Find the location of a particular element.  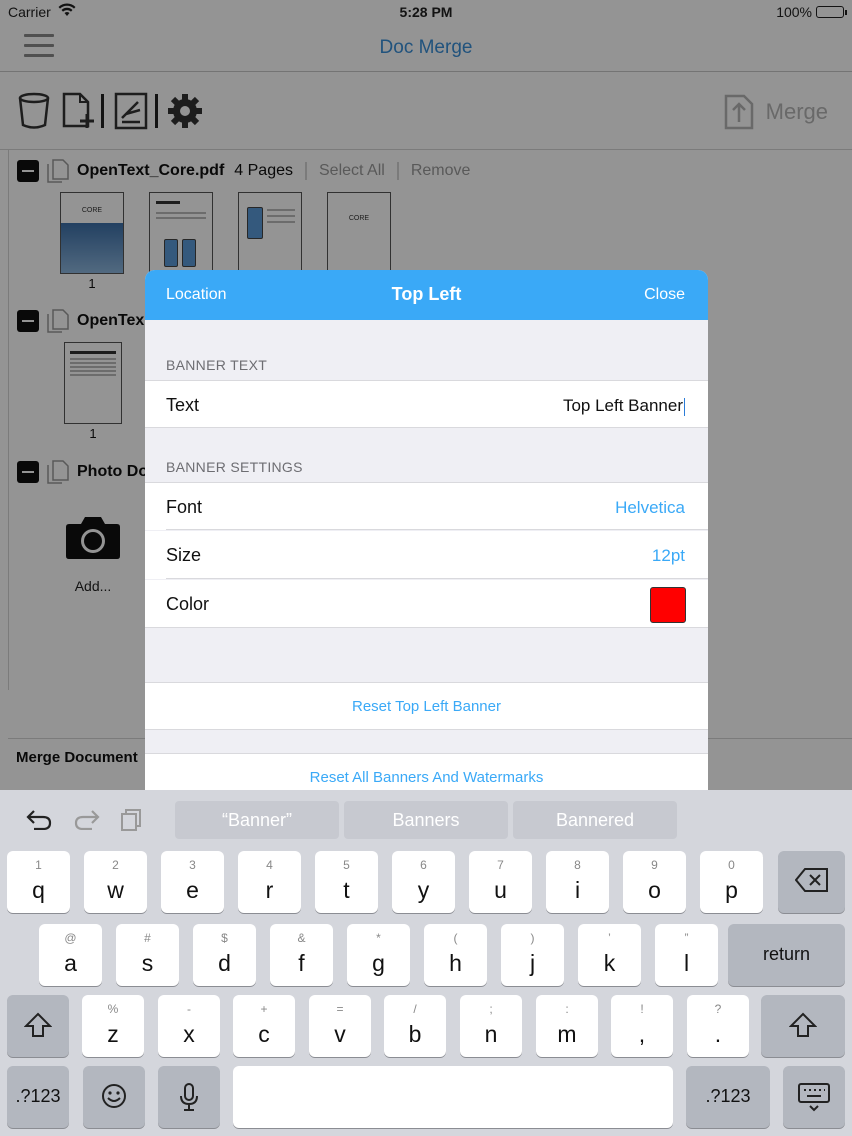

key-w: 2w is located at coordinates (115, 882).